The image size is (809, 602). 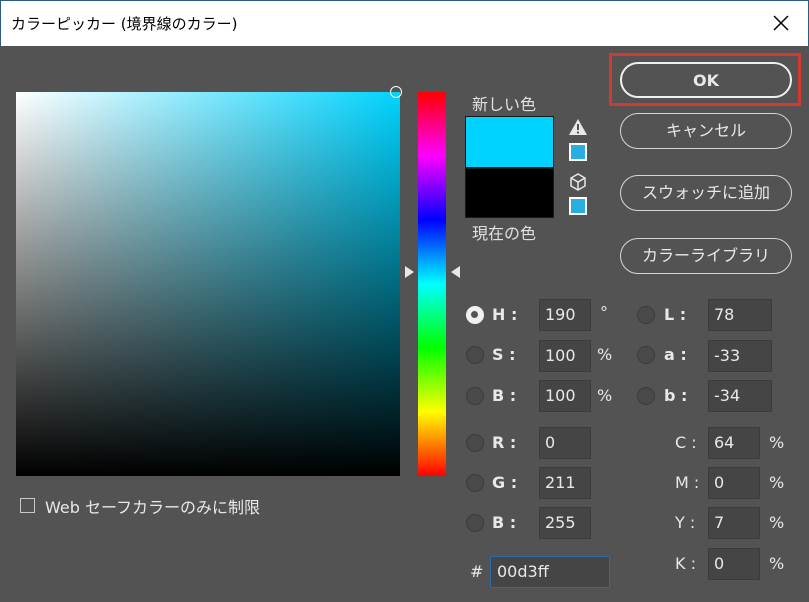 What do you see at coordinates (578, 127) in the screenshot?
I see `warning-icon` at bounding box center [578, 127].